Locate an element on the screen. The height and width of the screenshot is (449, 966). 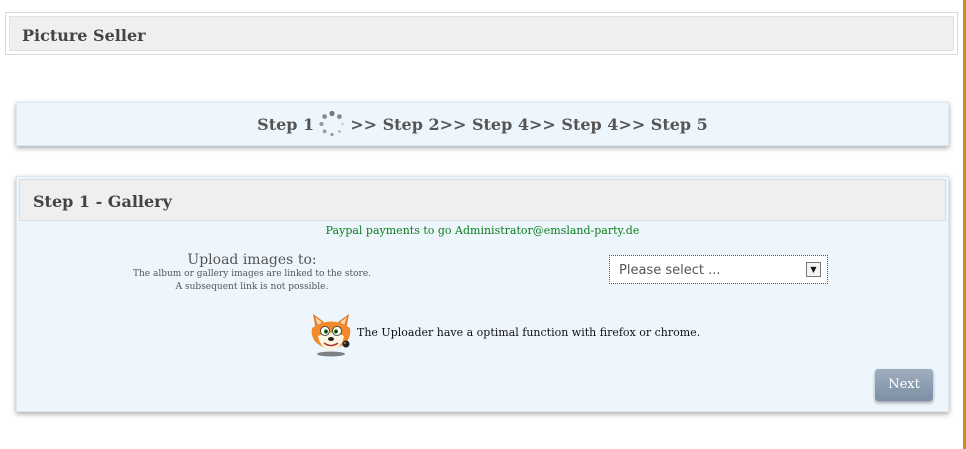
app-header-bar: Picture Seller is located at coordinates (481, 33).